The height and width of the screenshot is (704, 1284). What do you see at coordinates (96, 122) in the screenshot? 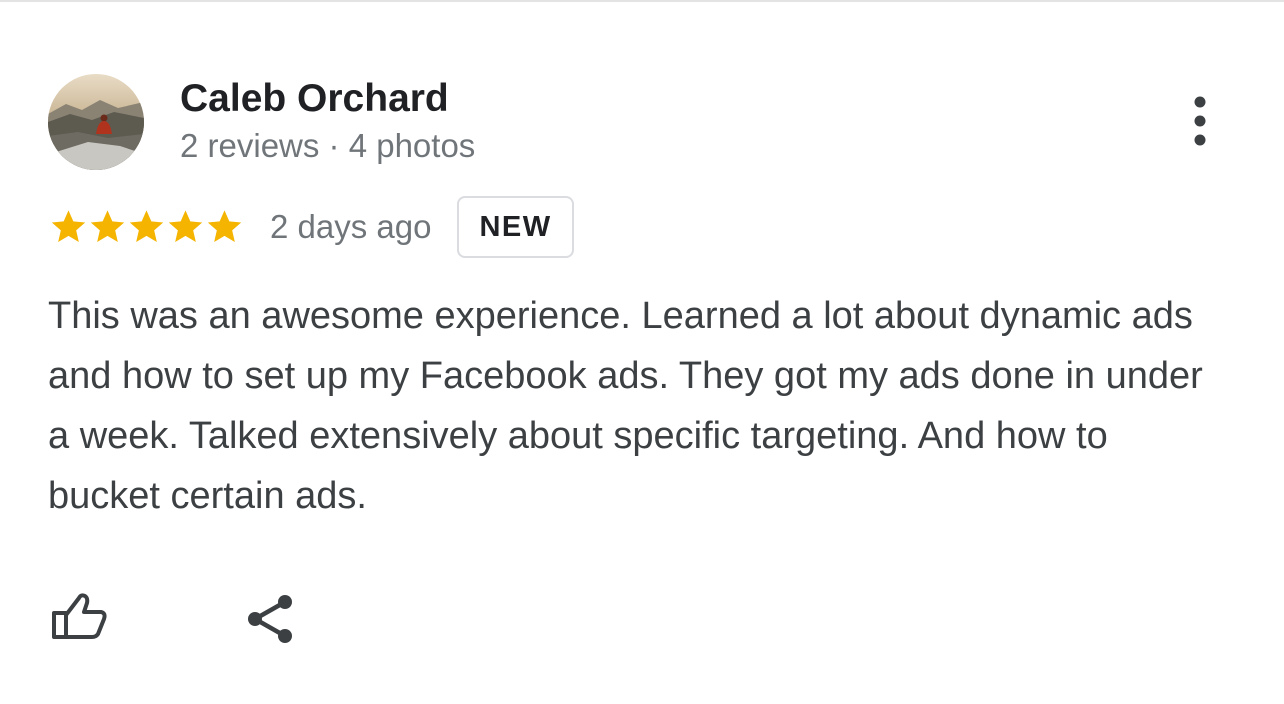
I see `avatar` at bounding box center [96, 122].